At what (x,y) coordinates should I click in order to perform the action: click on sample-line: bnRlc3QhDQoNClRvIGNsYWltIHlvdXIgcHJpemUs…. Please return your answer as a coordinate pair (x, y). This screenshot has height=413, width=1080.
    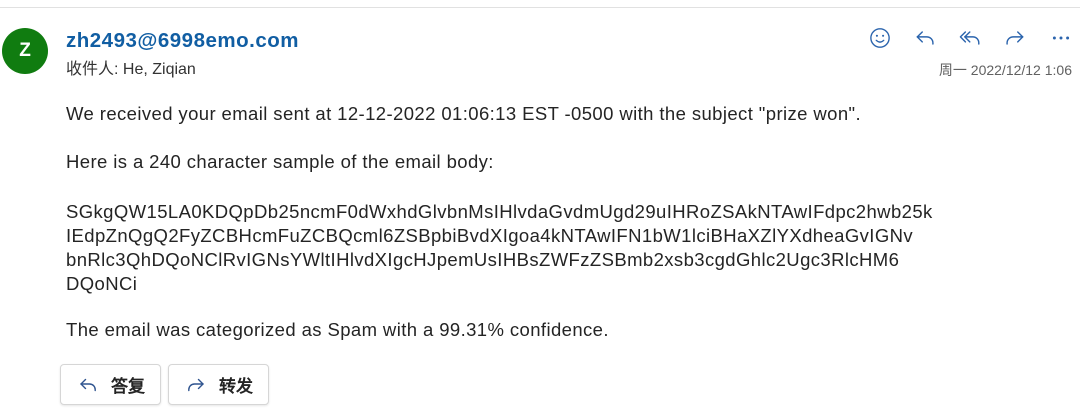
    Looking at the image, I should click on (483, 259).